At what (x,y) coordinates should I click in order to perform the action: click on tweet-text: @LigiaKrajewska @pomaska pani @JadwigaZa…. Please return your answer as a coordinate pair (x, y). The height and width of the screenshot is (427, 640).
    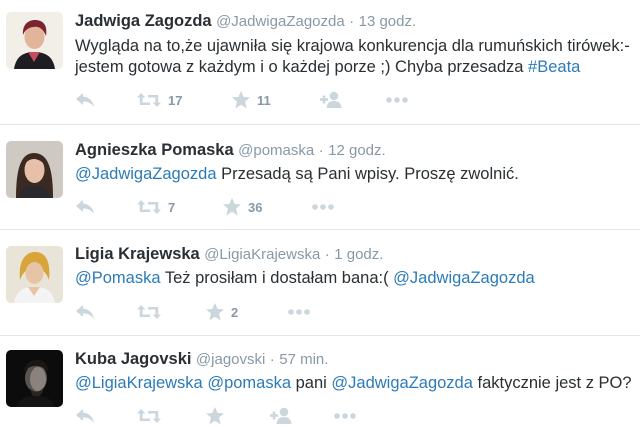
    Looking at the image, I should click on (355, 383).